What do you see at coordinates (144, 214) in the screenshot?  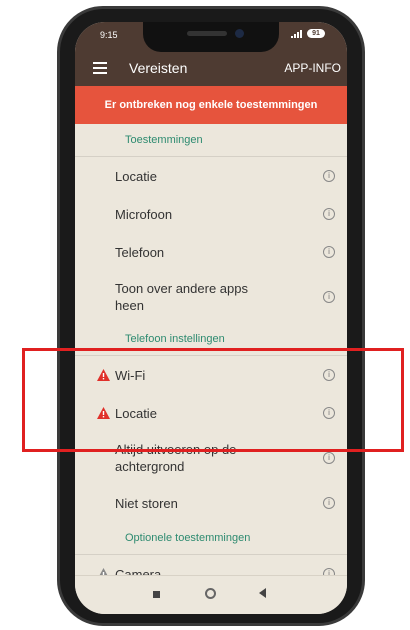 I see `list-item-label: Microfoon` at bounding box center [144, 214].